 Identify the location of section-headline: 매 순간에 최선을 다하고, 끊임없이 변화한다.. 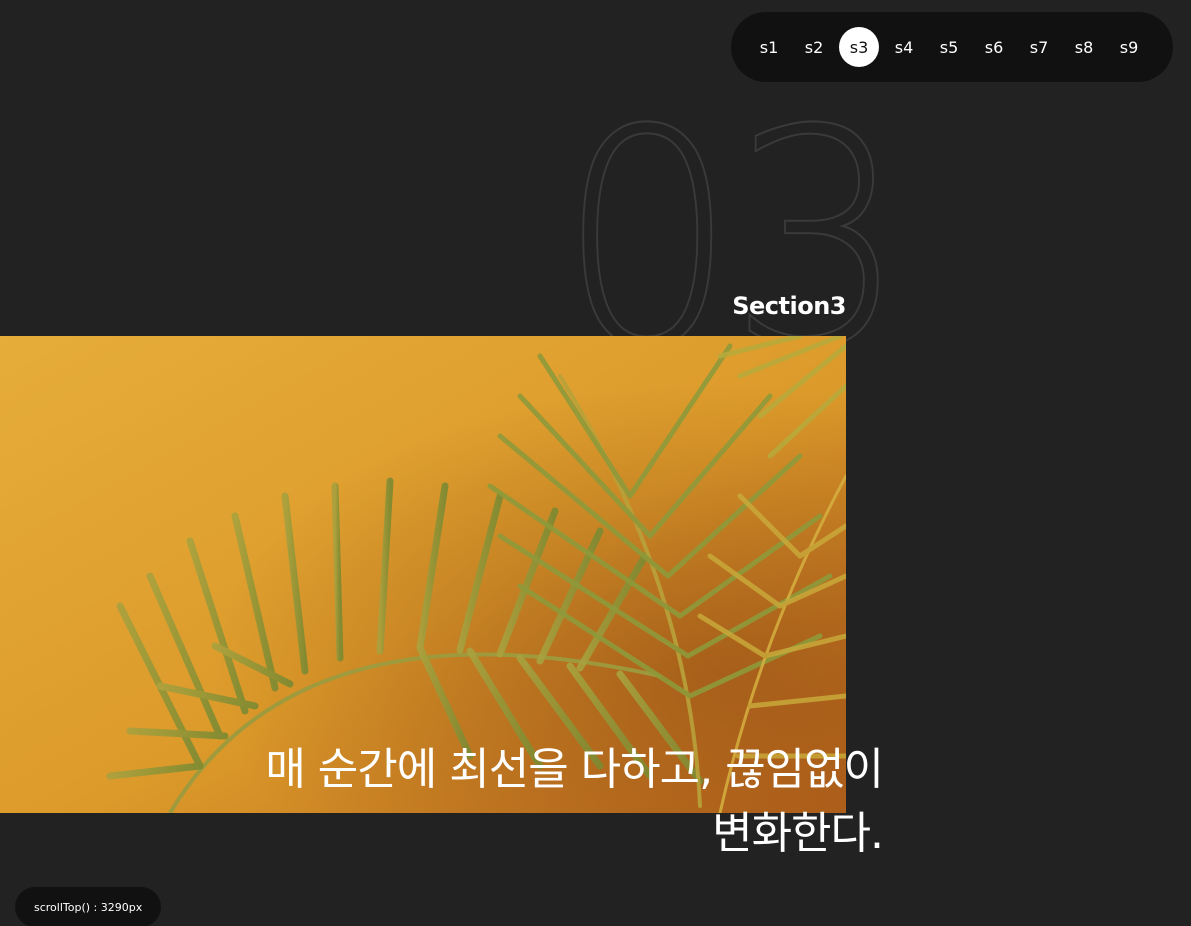
(503, 802).